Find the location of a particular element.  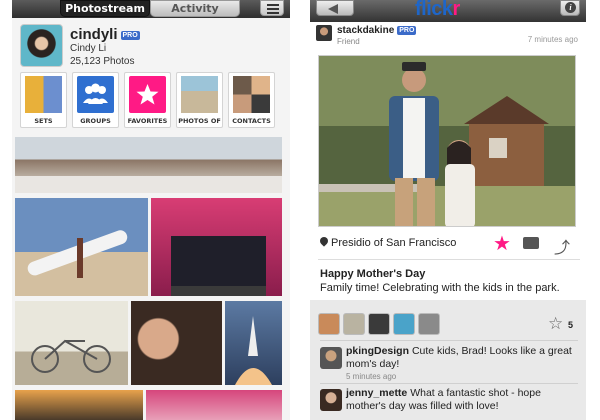

tile-sets: SETS is located at coordinates (43, 100).